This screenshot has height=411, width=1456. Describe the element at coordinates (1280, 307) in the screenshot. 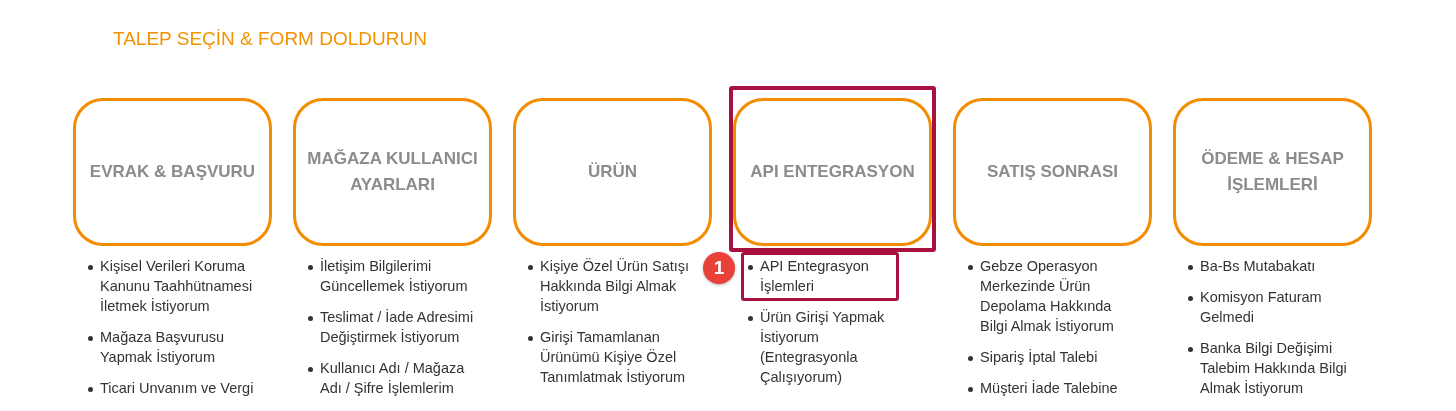

I see `request-link: Komisyon Faturam Gelmedi` at that location.